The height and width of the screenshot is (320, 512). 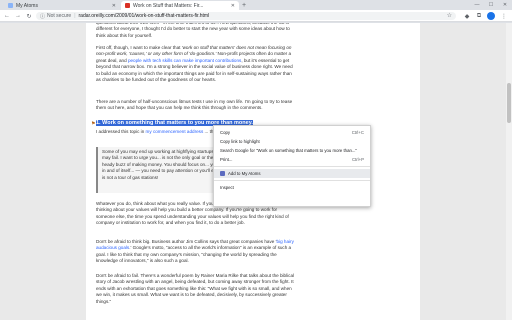 What do you see at coordinates (175, 131) in the screenshot?
I see `commencement-address-link: my commencement address` at bounding box center [175, 131].